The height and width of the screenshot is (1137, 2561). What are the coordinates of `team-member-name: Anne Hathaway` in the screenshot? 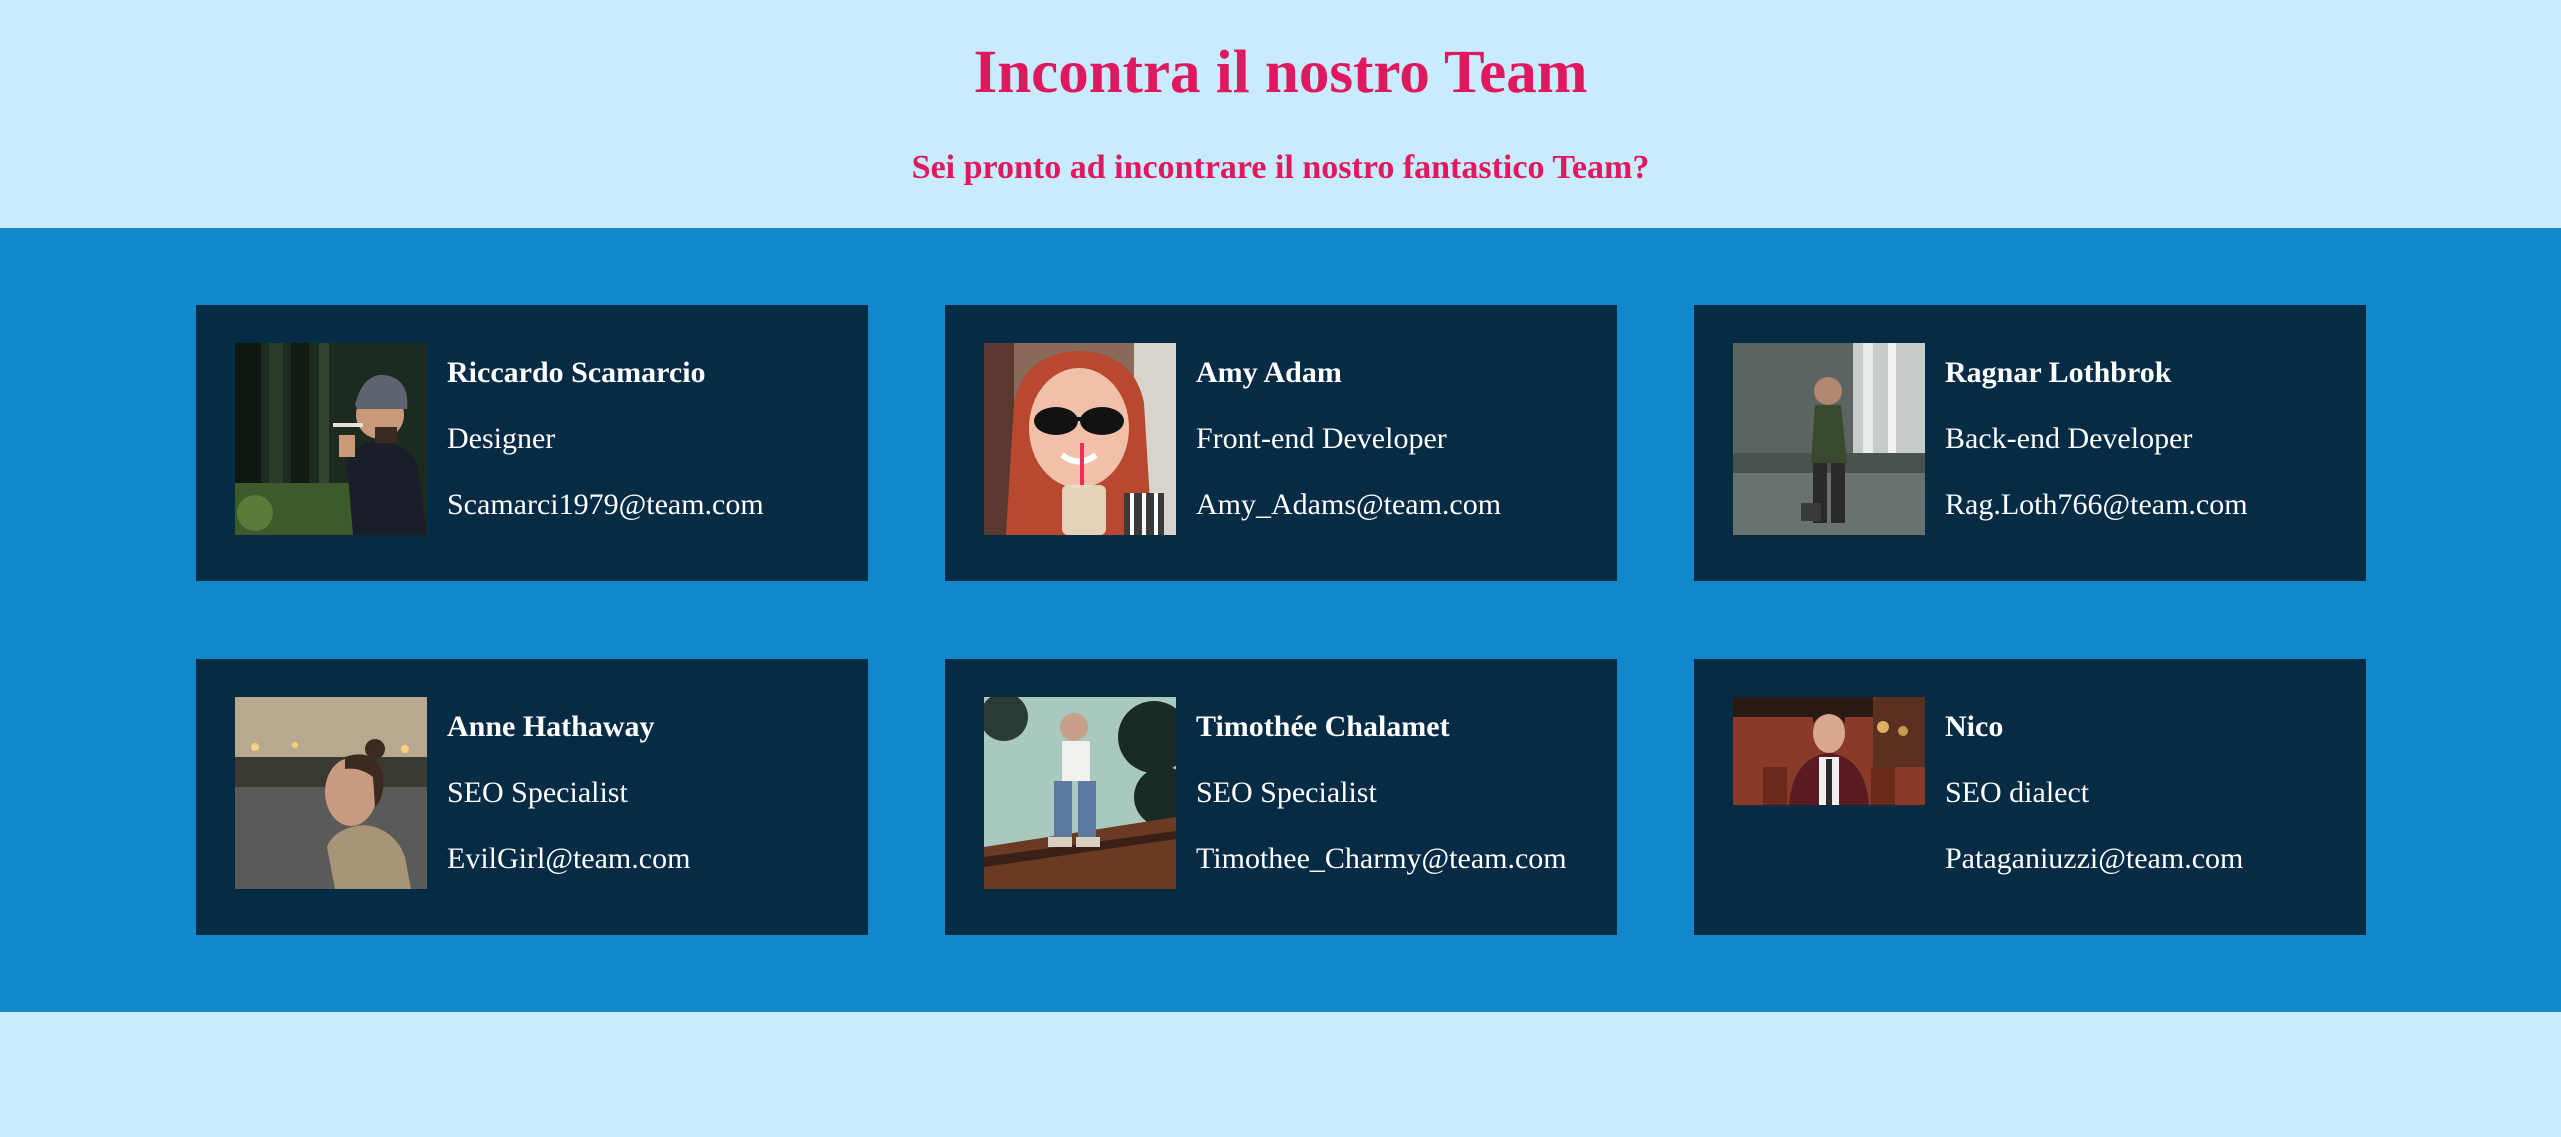 It's located at (551, 726).